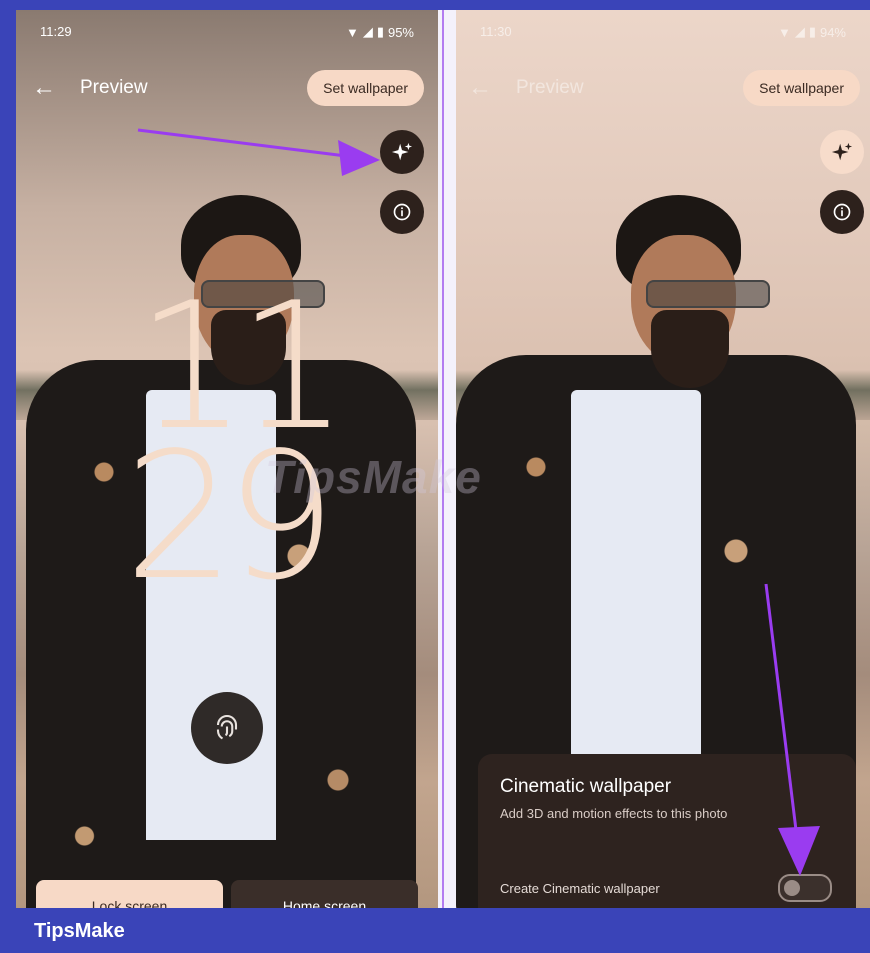  What do you see at coordinates (400, 32) in the screenshot?
I see `battery-percent: 95%` at bounding box center [400, 32].